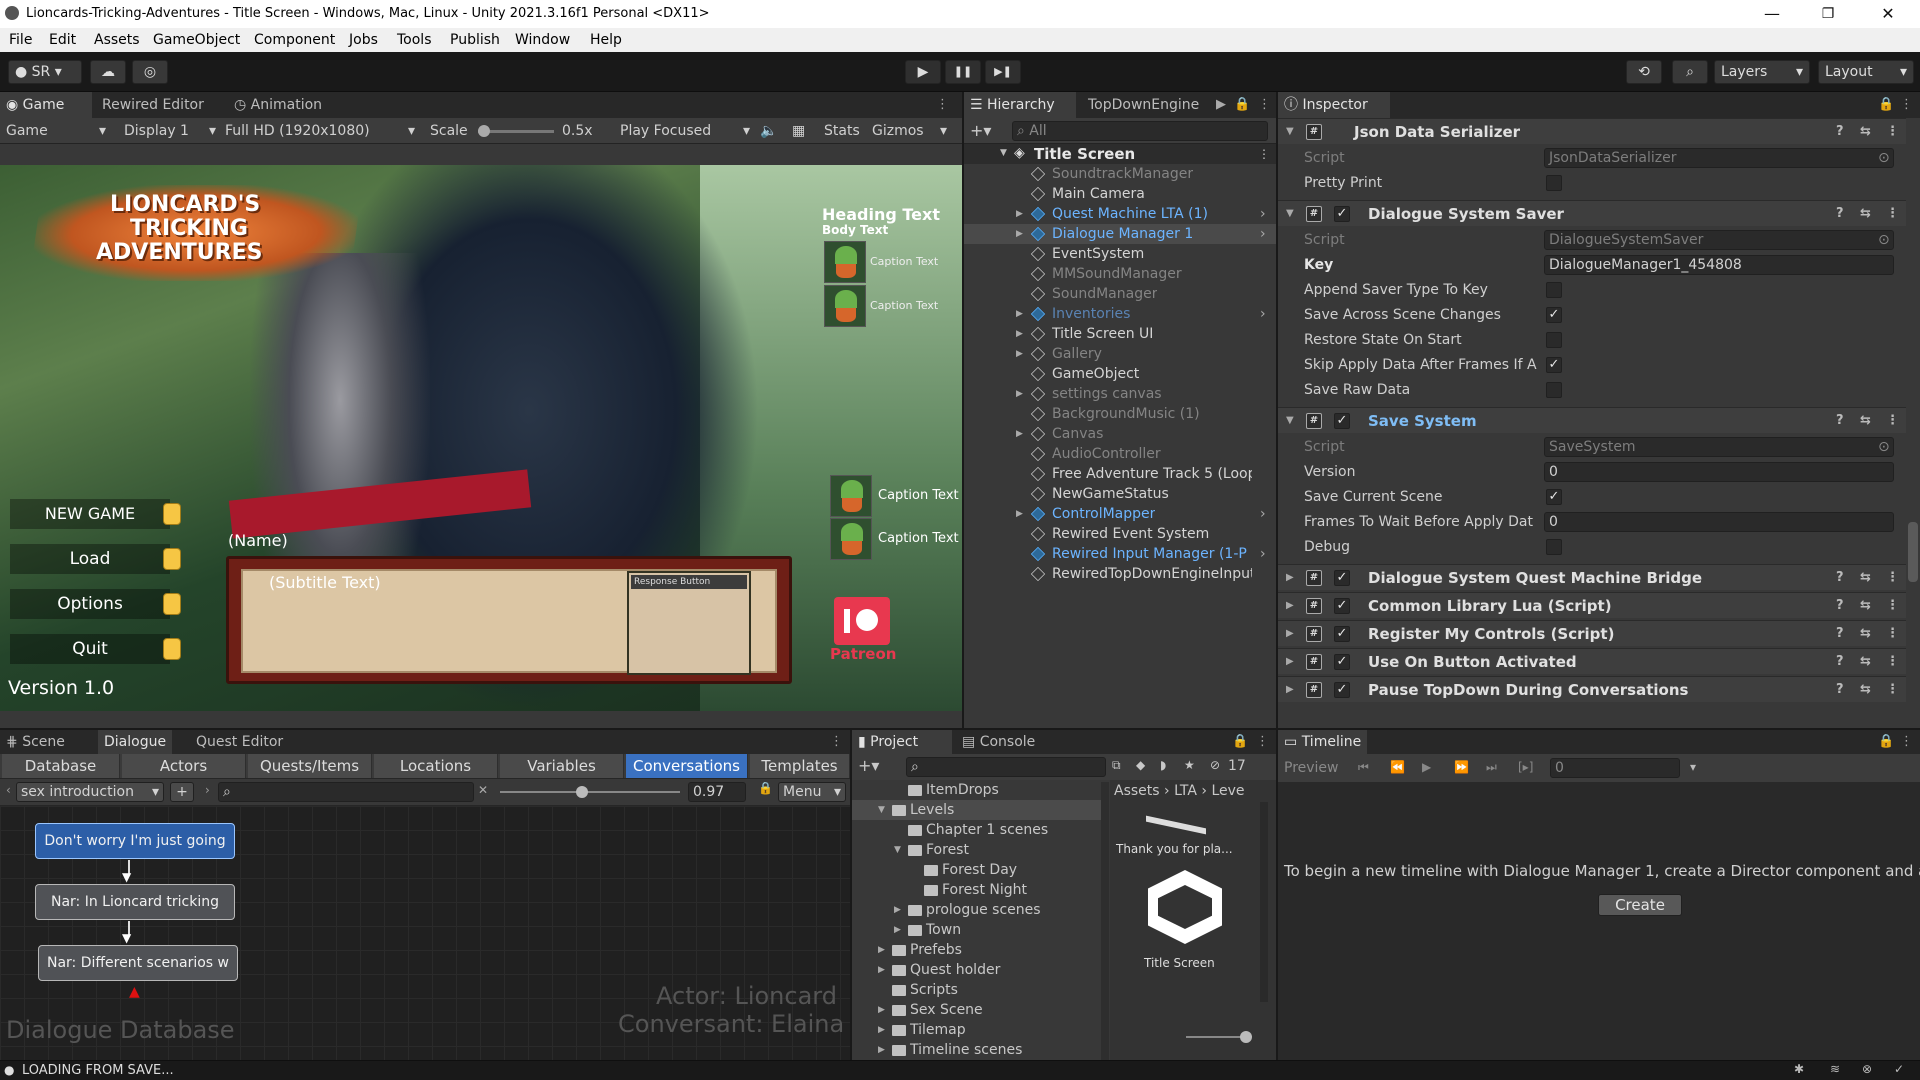 This screenshot has height=1080, width=1920. I want to click on view-mode-dropdown: Game ▾, so click(56, 131).